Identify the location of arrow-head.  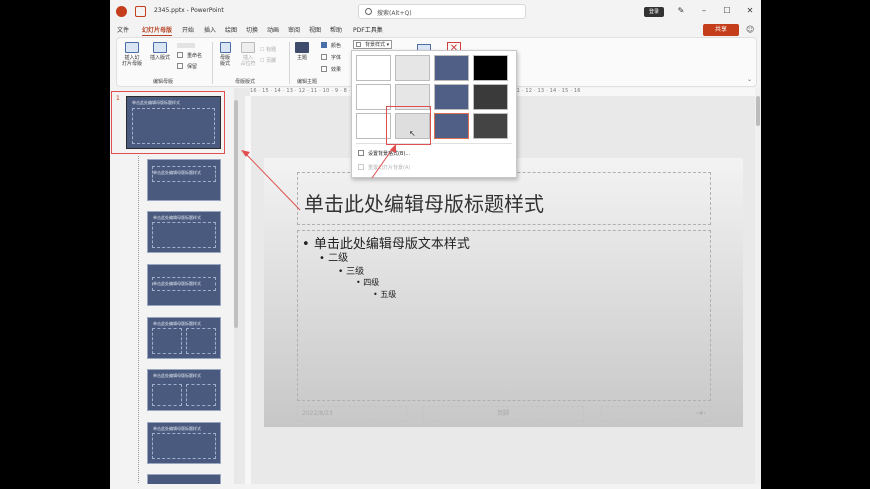
(245, 153).